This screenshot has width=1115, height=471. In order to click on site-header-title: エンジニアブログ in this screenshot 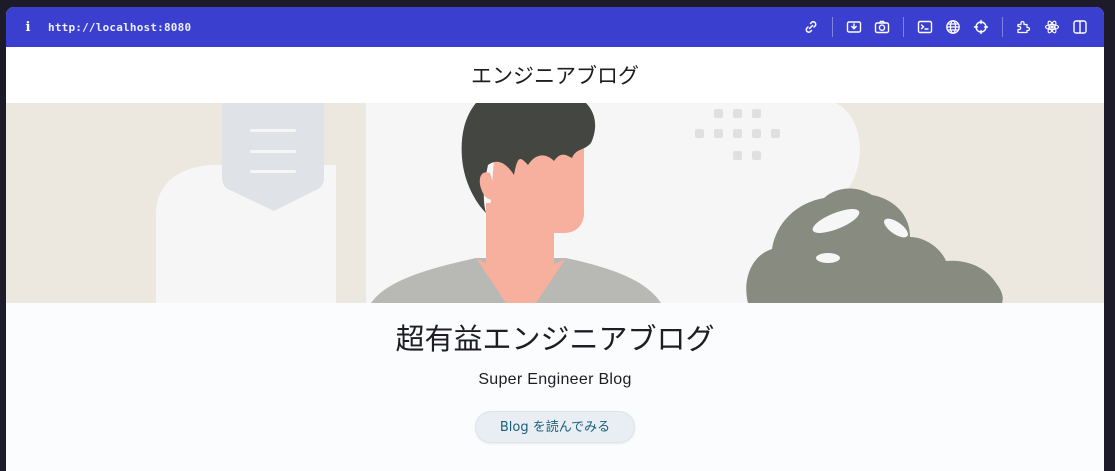, I will do `click(555, 75)`.